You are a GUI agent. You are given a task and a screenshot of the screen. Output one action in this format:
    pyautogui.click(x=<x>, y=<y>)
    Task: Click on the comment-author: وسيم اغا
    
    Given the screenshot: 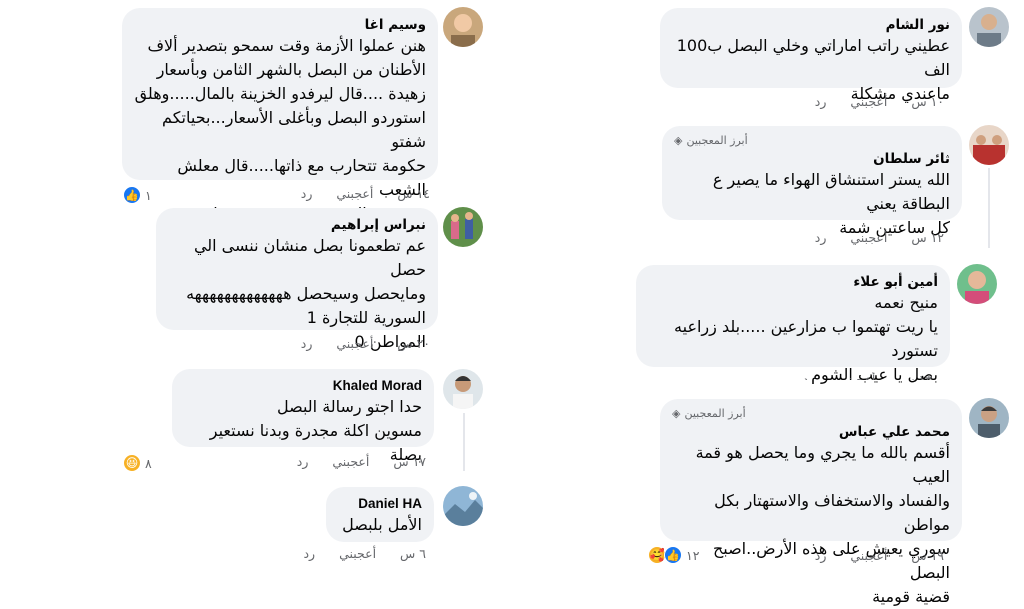 What is the action you would take?
    pyautogui.click(x=280, y=25)
    